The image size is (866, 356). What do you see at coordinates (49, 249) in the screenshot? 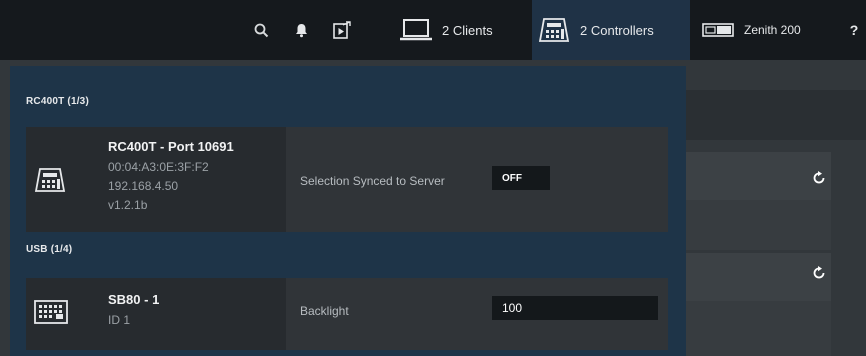
I see `section-label-usb: USB (1/4)` at bounding box center [49, 249].